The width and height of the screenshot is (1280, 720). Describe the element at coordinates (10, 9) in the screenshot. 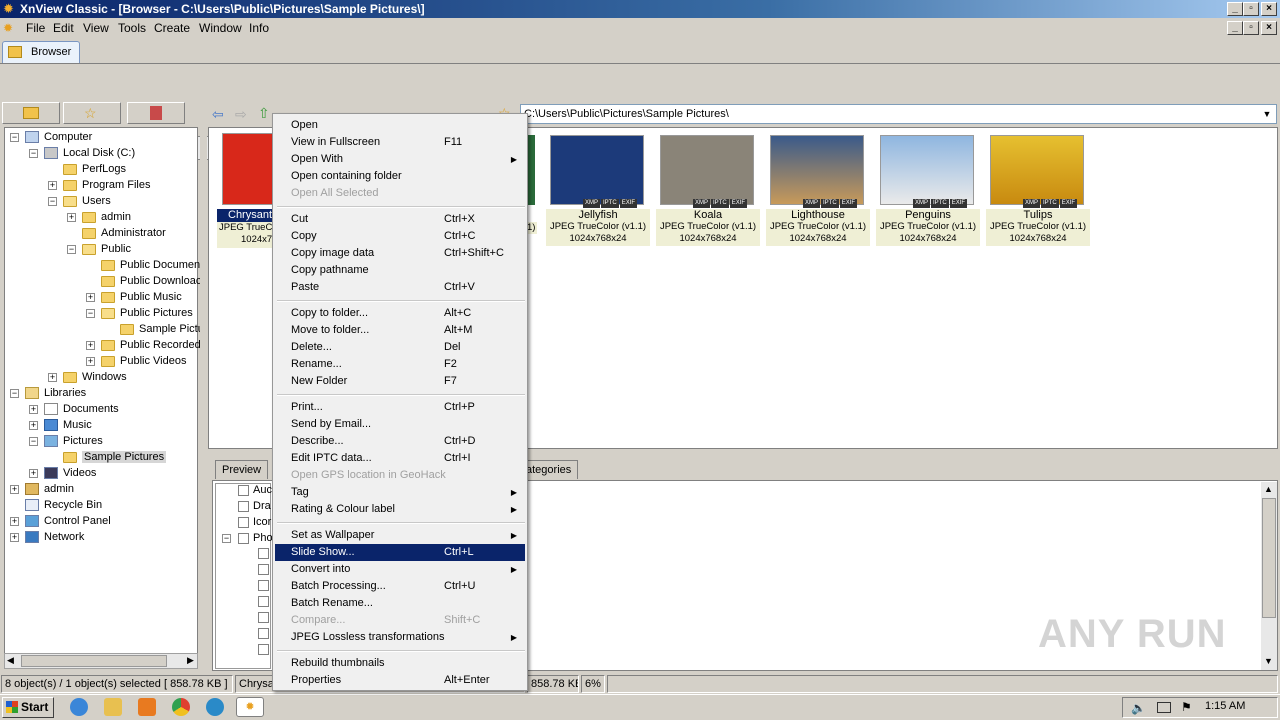

I see `app-icon: ✹` at that location.